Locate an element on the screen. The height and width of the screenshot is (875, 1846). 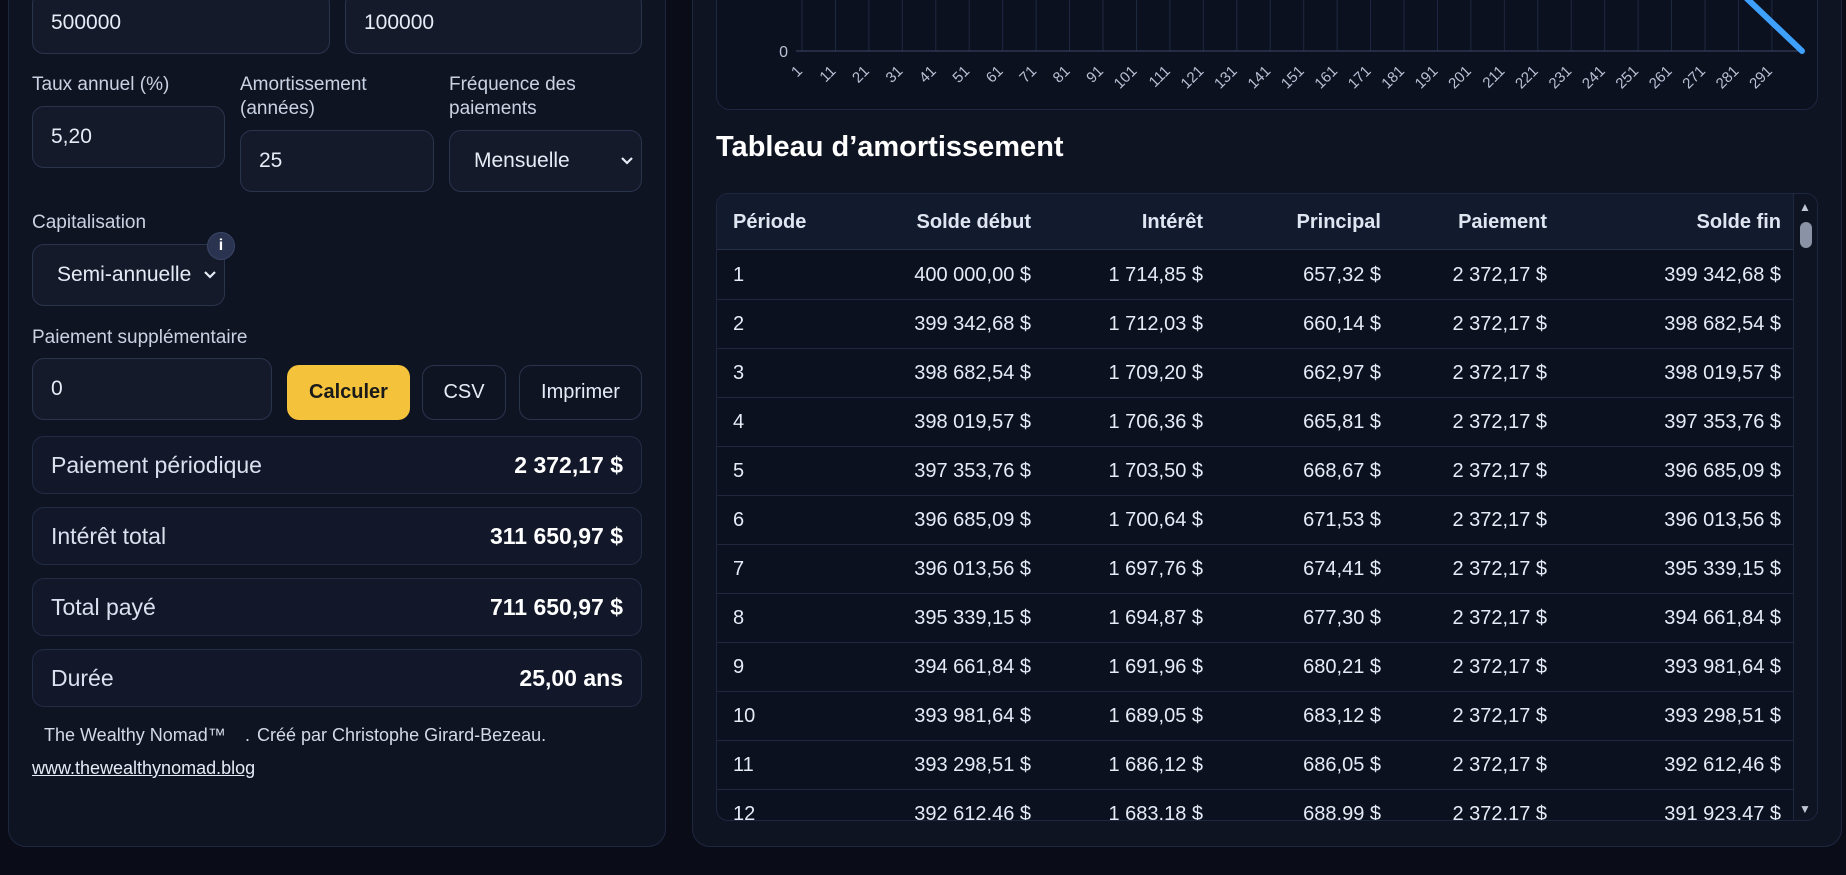
x-tick-label: 151 is located at coordinates (1293, 78).